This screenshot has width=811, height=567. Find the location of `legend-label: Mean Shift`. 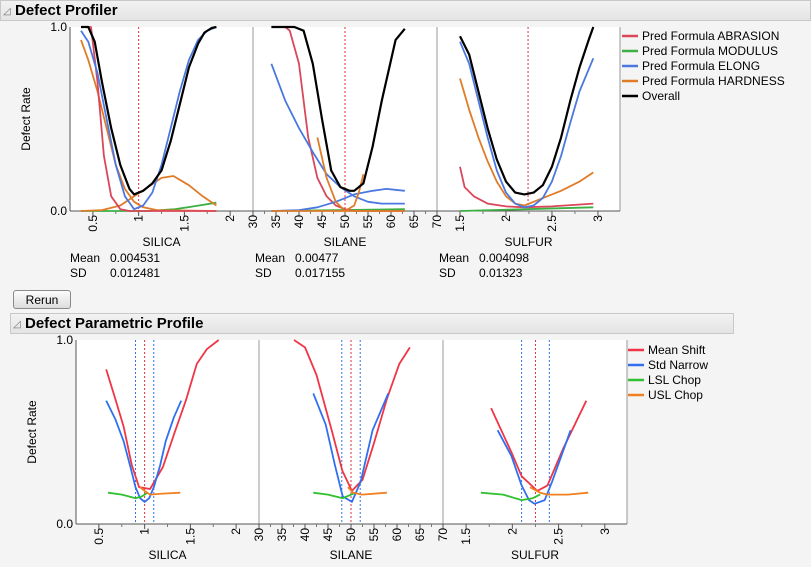

legend-label: Mean Shift is located at coordinates (677, 350).